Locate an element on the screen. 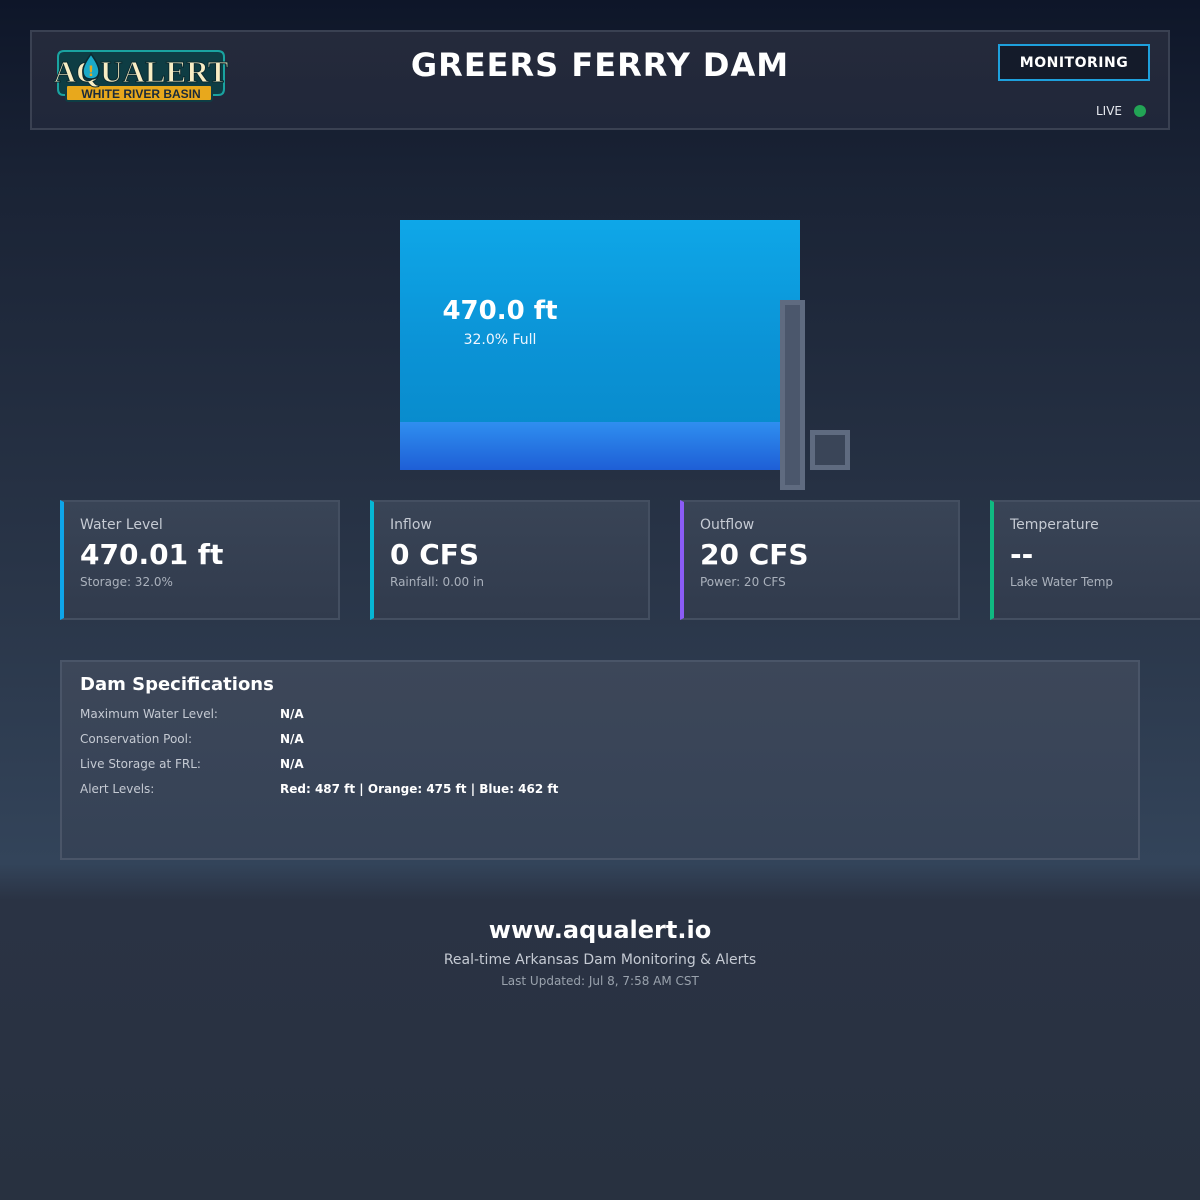 Image resolution: width=1200 pixels, height=1200 pixels. card-label: Water Level is located at coordinates (121, 525).